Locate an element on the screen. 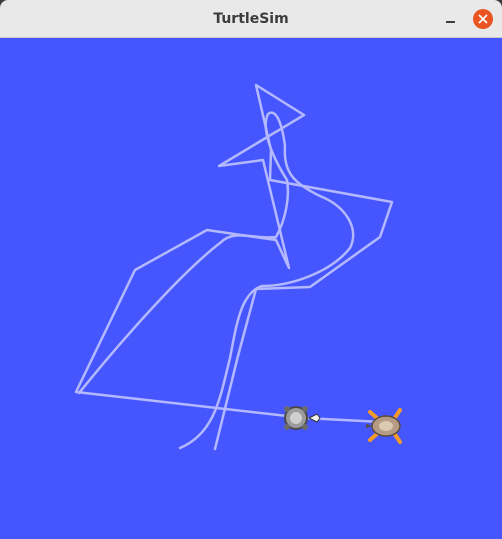 This screenshot has height=539, width=502. close-button is located at coordinates (483, 19).